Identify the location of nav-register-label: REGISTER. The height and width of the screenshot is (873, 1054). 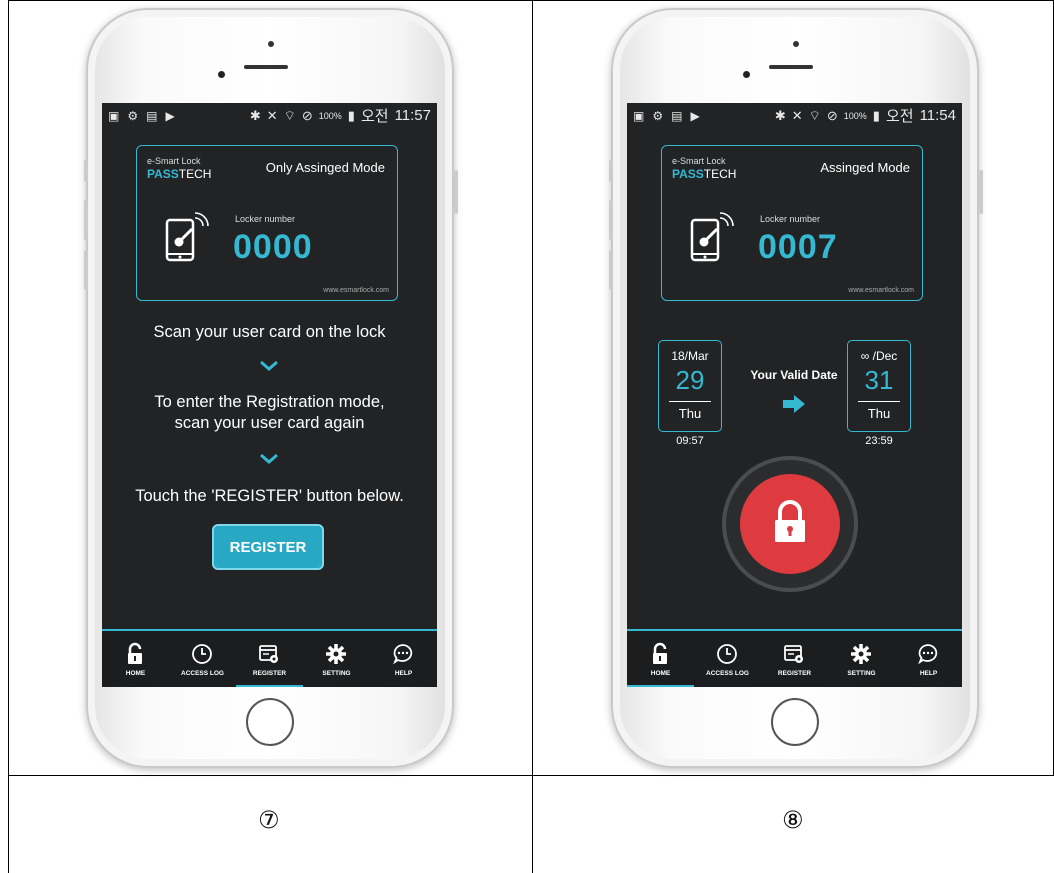
(269, 673).